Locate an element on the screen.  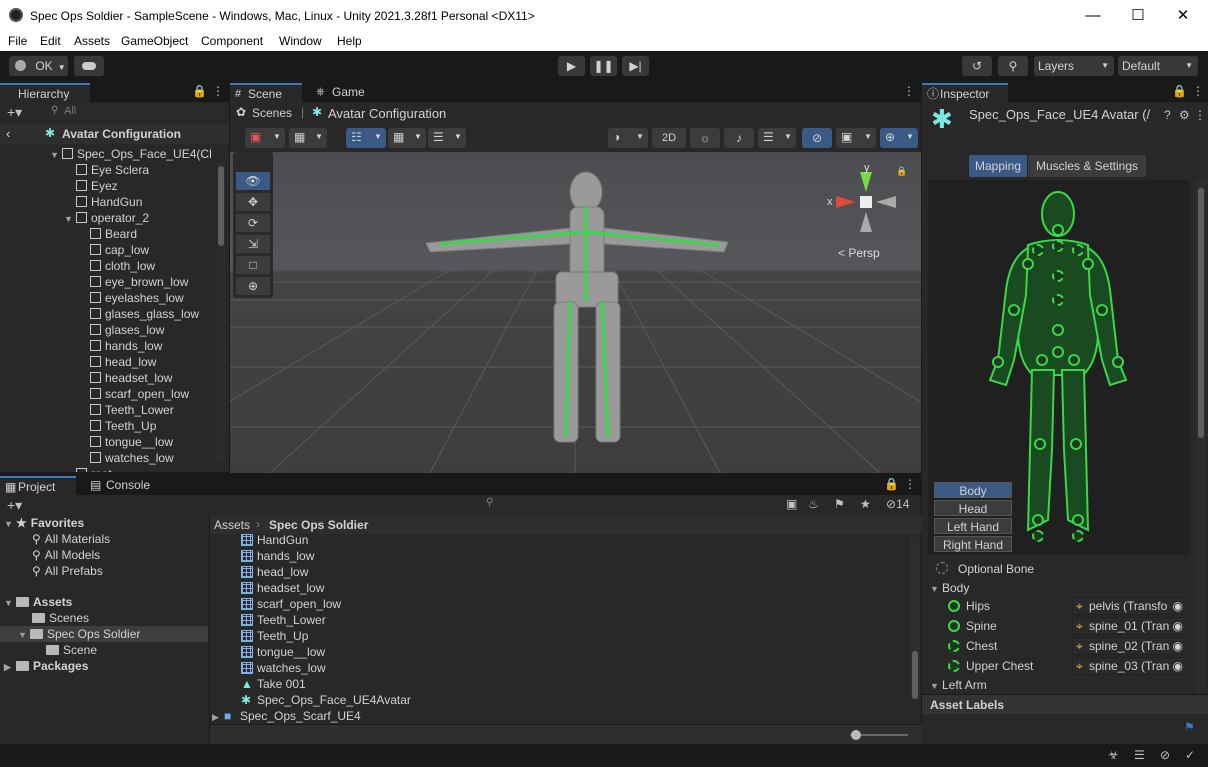
bone-chest is located at coordinates (1058, 276).